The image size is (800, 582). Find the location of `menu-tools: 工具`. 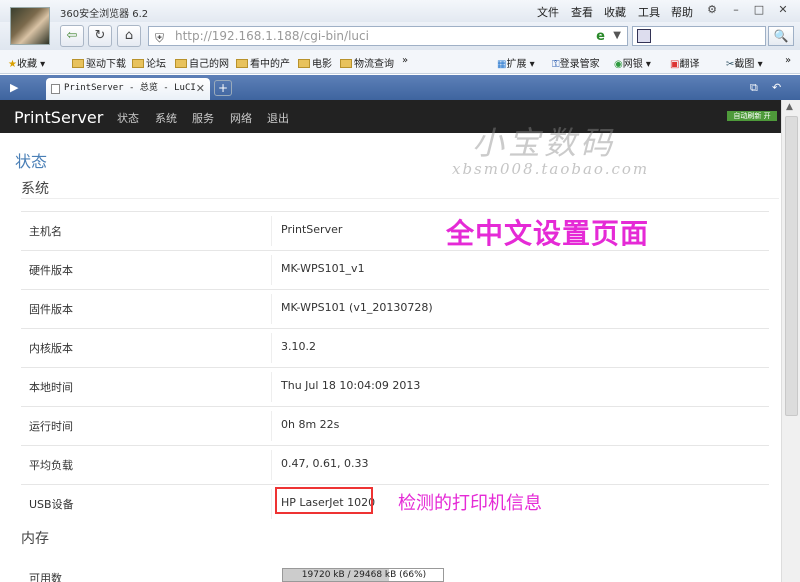

menu-tools: 工具 is located at coordinates (649, 12).